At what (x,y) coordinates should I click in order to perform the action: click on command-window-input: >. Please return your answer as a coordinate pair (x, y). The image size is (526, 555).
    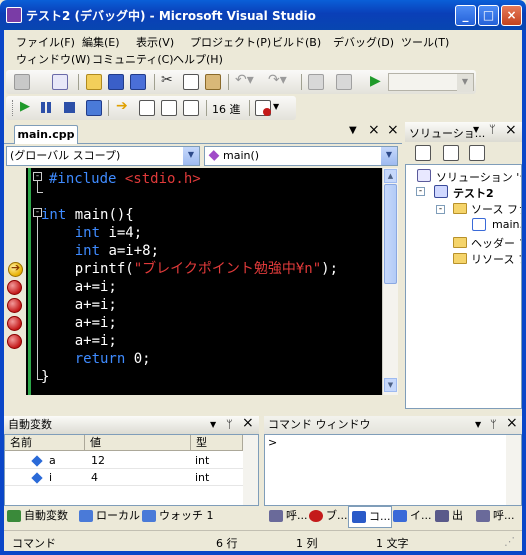
    Looking at the image, I should click on (393, 470).